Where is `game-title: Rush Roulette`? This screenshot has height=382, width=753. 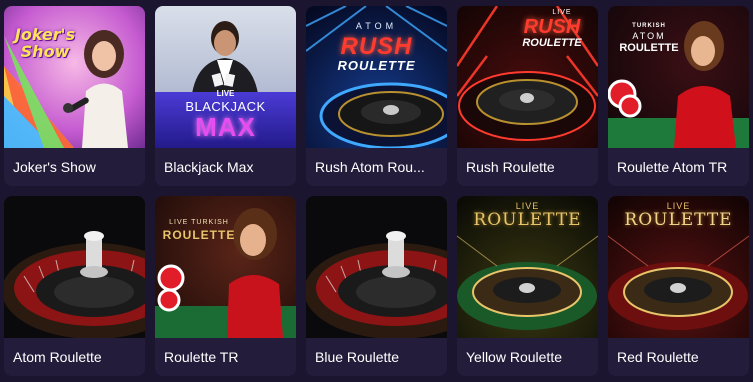 game-title: Rush Roulette is located at coordinates (510, 167).